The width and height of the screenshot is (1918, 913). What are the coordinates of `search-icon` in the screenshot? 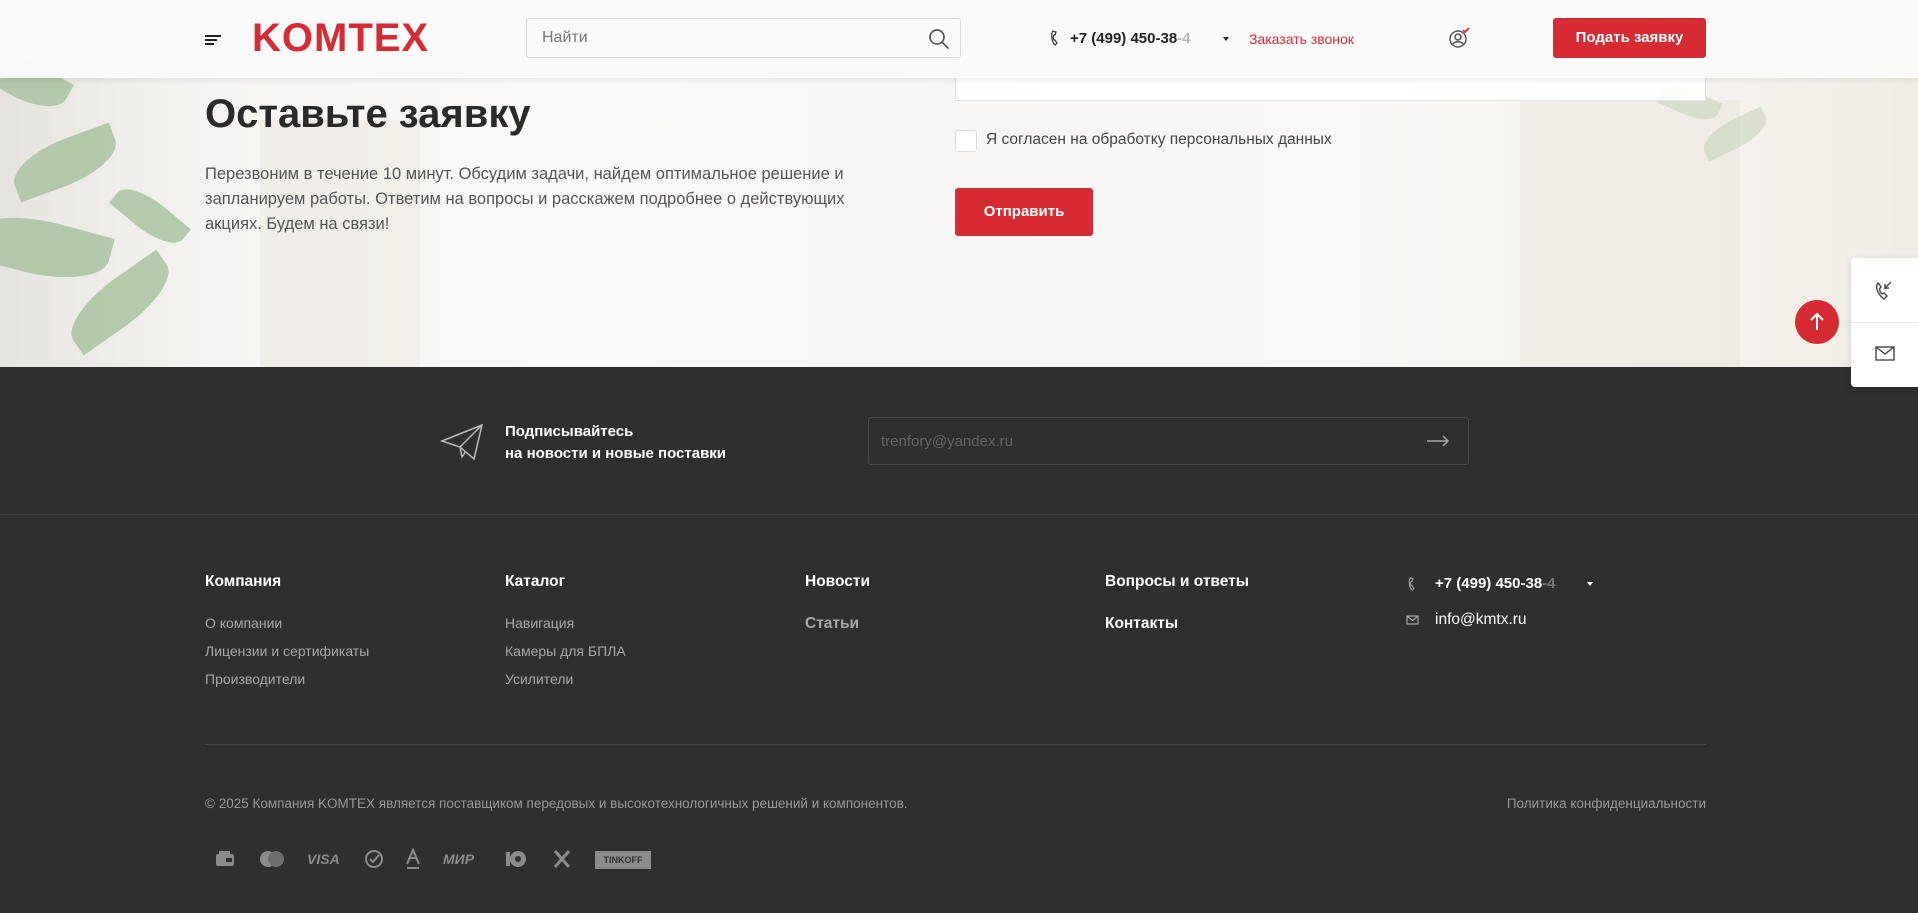 It's located at (939, 39).